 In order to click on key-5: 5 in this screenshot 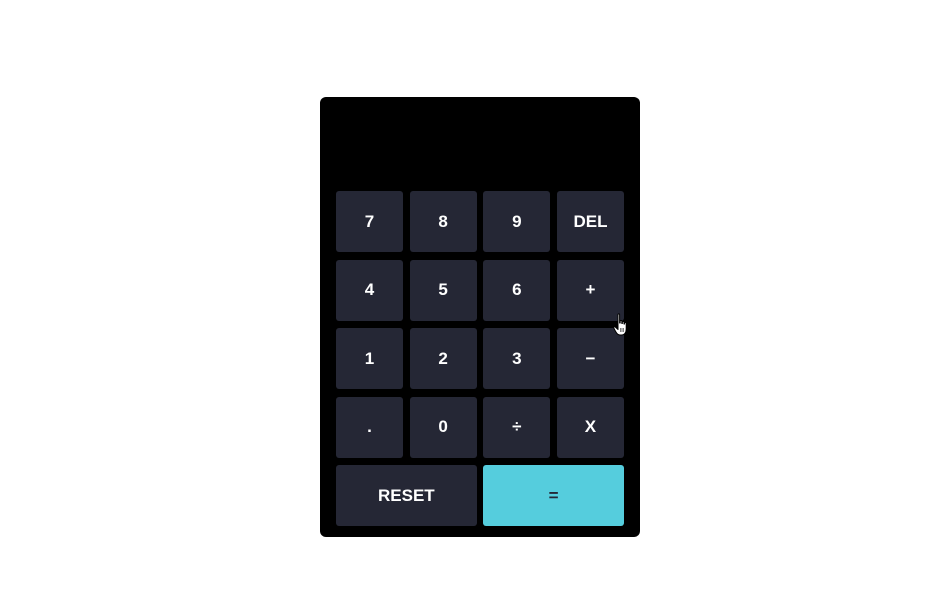, I will do `click(443, 290)`.